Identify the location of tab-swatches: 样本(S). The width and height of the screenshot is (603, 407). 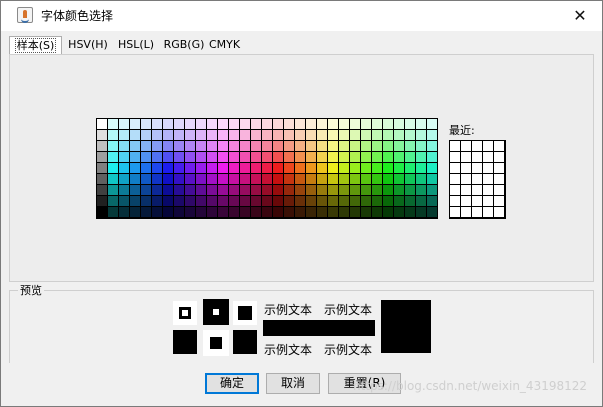
(35, 45).